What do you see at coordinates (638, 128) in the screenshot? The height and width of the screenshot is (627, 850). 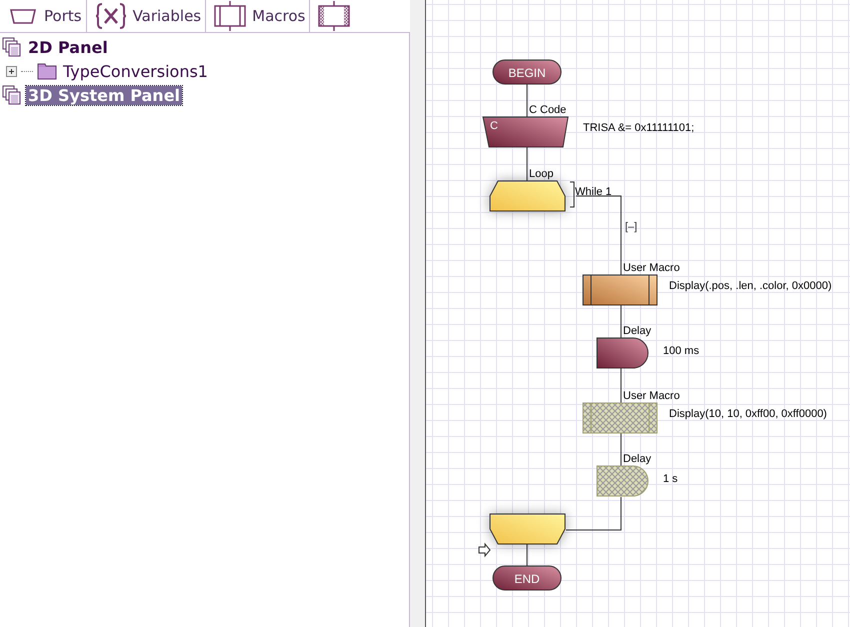 I see `step-detail: TRISA &= 0x11111101;` at bounding box center [638, 128].